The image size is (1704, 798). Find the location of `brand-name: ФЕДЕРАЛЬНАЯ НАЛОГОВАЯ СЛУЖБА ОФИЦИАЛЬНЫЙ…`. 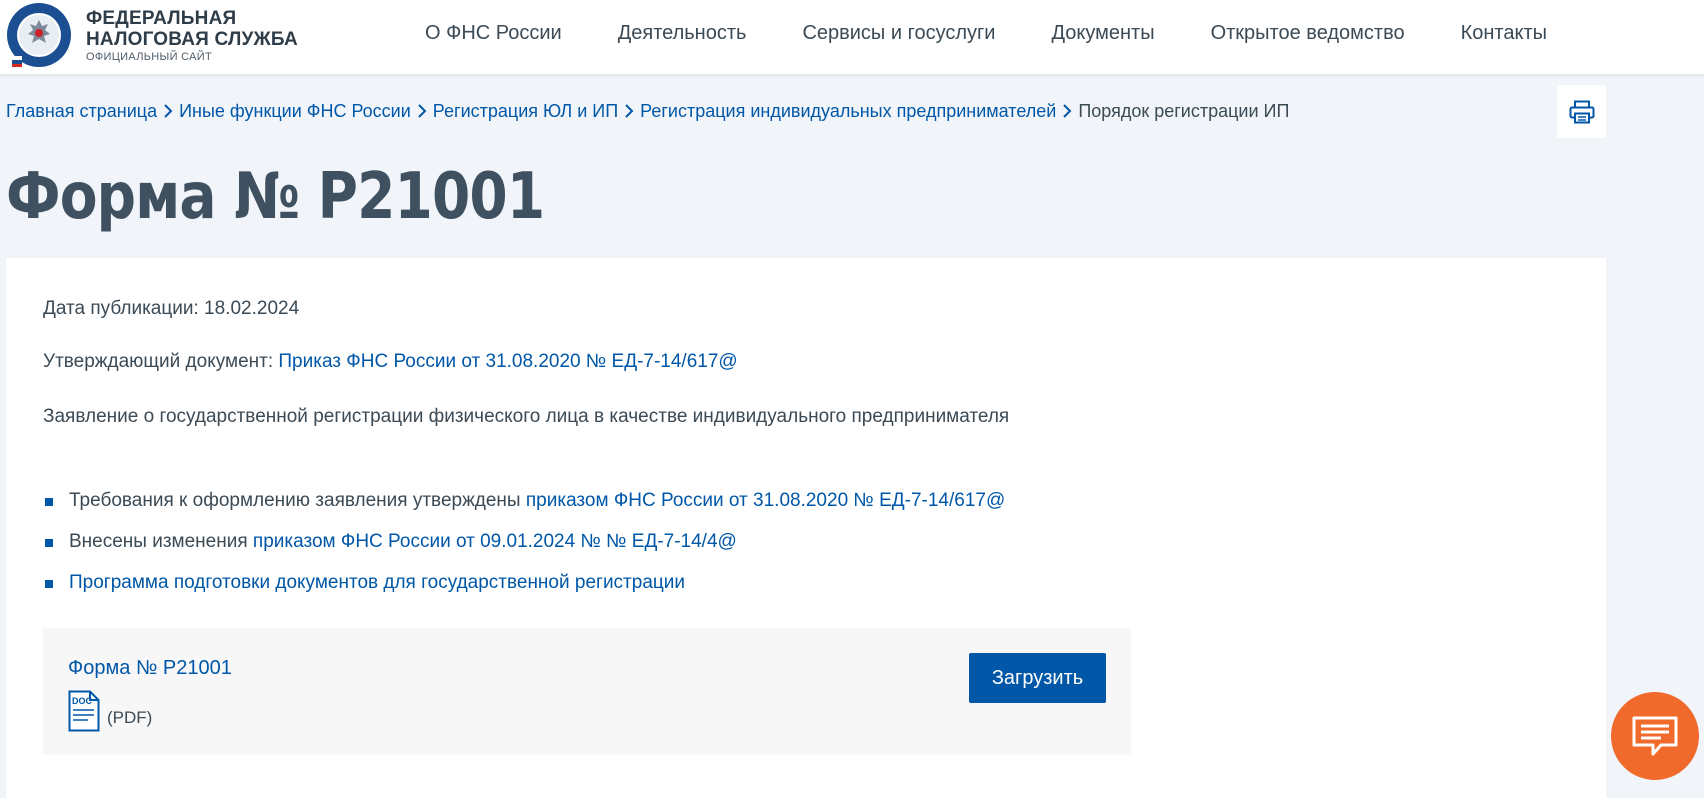

brand-name: ФЕДЕРАЛЬНАЯ НАЛОГОВАЯ СЛУЖБА ОФИЦИАЛЬНЫЙ… is located at coordinates (192, 36).